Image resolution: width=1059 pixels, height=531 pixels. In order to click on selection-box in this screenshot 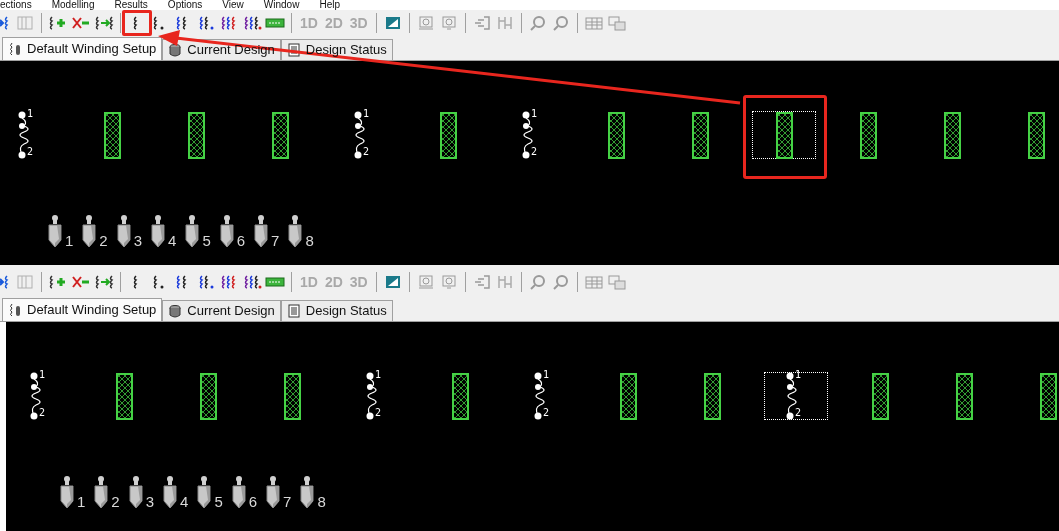, I will do `click(784, 135)`.